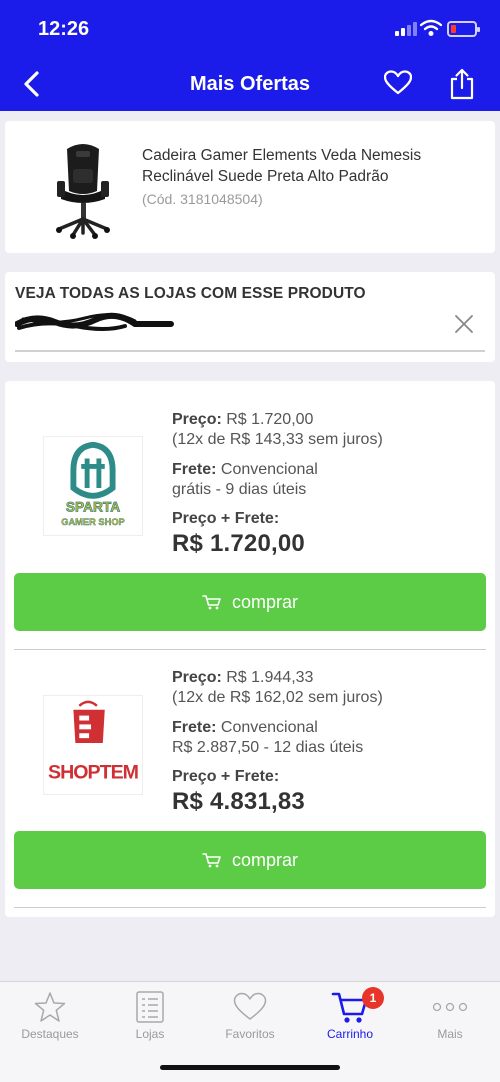 The height and width of the screenshot is (1082, 500). What do you see at coordinates (150, 1034) in the screenshot?
I see `tab-label: Lojas` at bounding box center [150, 1034].